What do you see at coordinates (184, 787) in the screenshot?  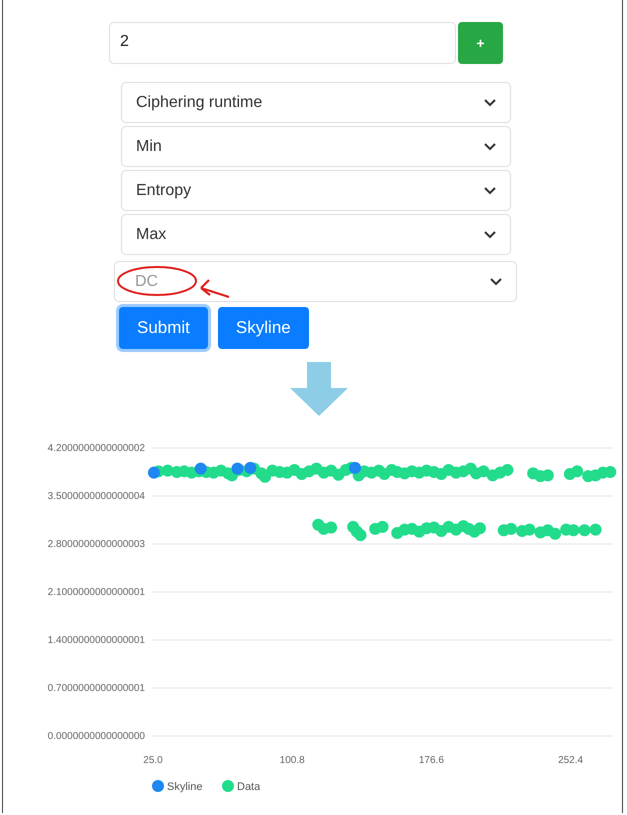 I see `legend-label: Skyline` at bounding box center [184, 787].